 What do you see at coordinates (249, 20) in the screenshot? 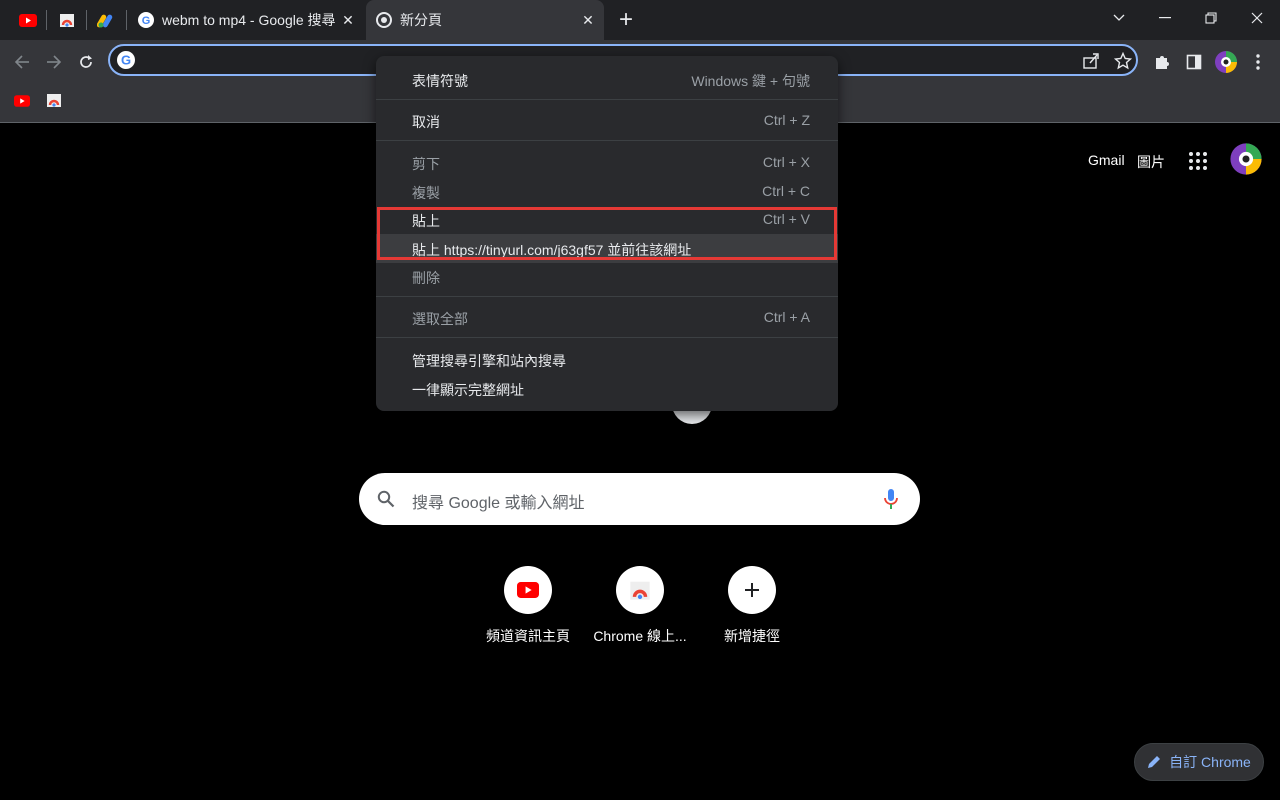
I see `tab-title: webm to mp4 - Google 搜尋` at bounding box center [249, 20].